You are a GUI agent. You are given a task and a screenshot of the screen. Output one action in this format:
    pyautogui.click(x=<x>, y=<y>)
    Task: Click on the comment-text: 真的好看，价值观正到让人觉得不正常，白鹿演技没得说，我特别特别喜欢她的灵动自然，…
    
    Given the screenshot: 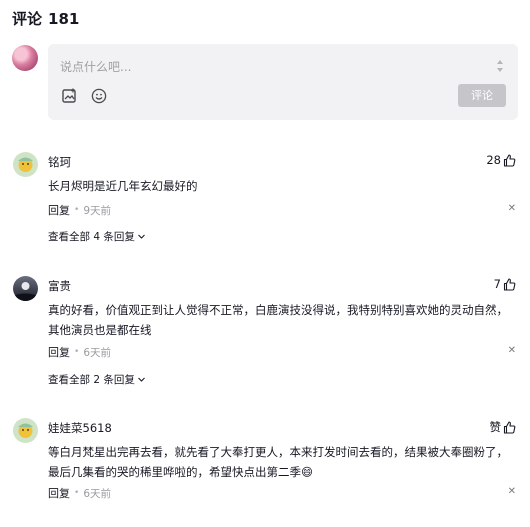 What is the action you would take?
    pyautogui.click(x=278, y=320)
    